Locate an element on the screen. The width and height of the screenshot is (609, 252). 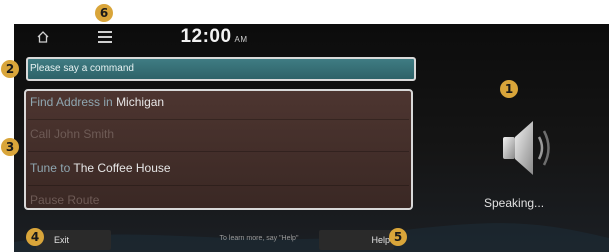
callout-1: 1 is located at coordinates (509, 89).